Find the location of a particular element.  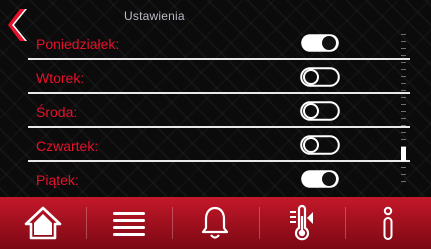

page-title: Ustawienia is located at coordinates (154, 16).